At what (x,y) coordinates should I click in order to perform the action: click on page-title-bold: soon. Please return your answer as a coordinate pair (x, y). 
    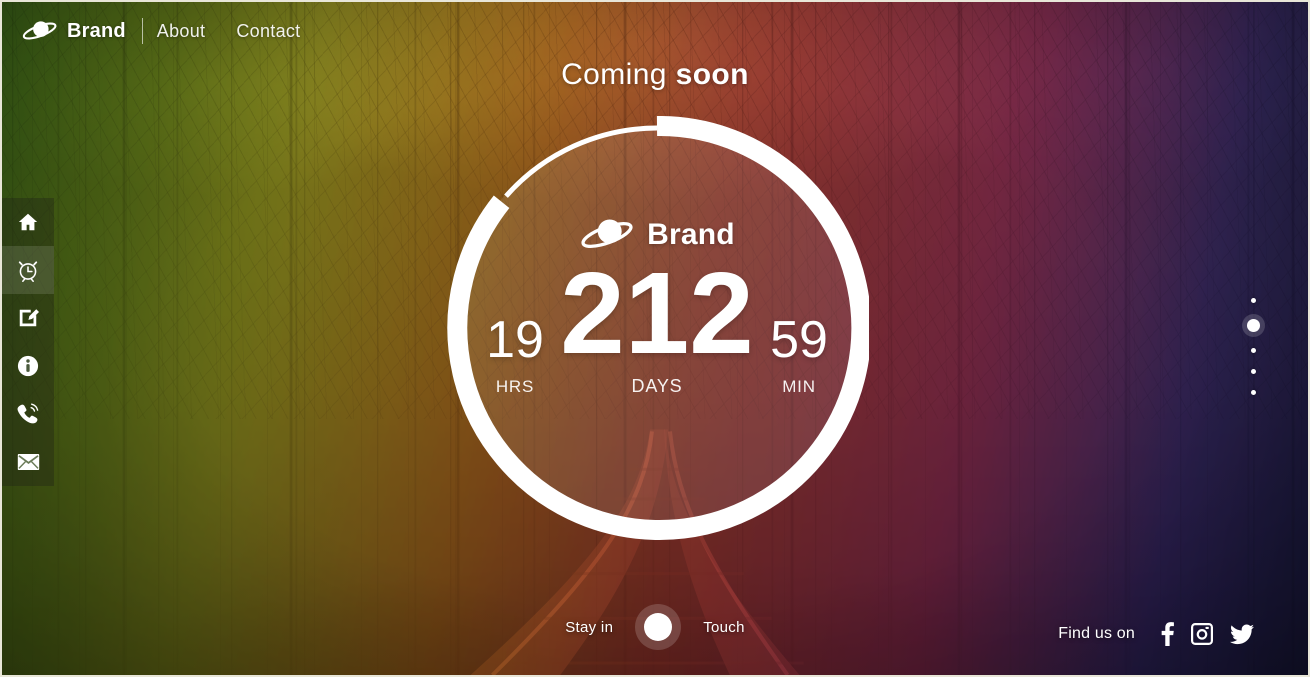
    Looking at the image, I should click on (712, 74).